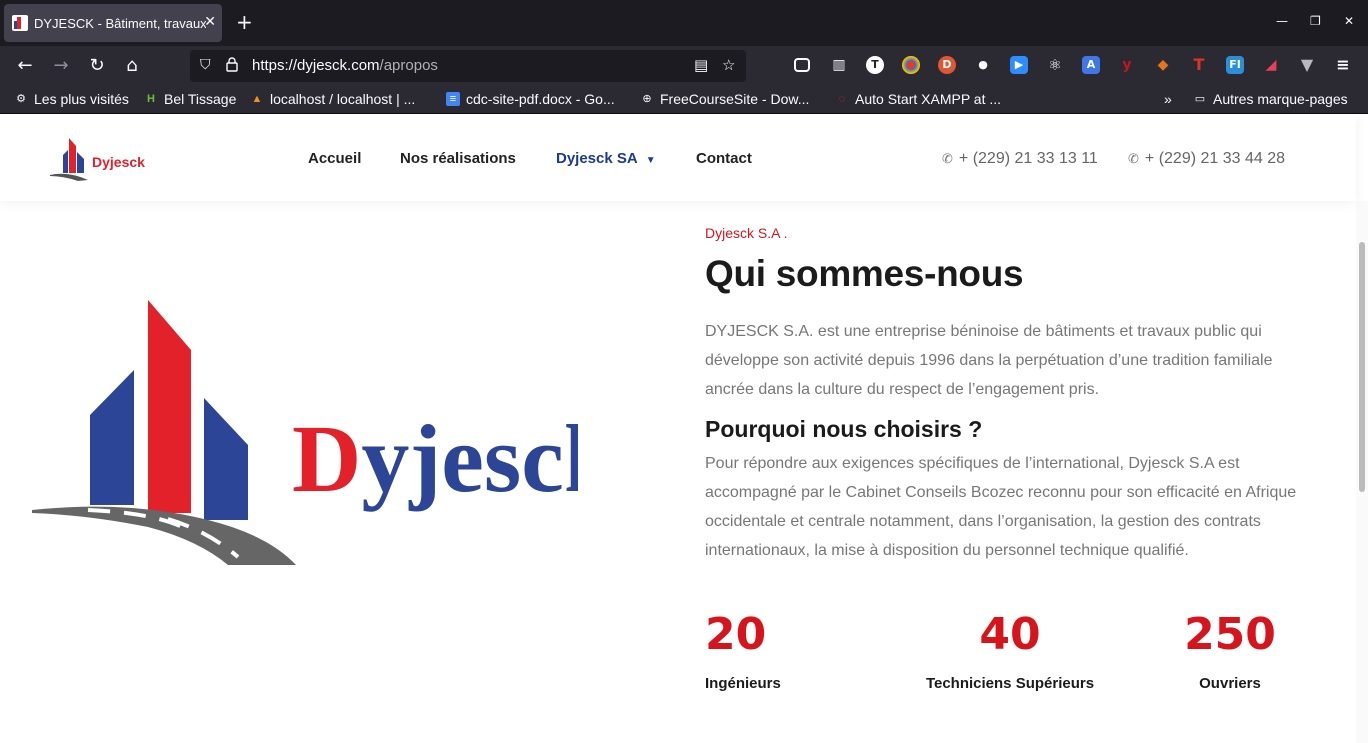 The image size is (1368, 743). What do you see at coordinates (61, 66) in the screenshot?
I see `forward-button: →` at bounding box center [61, 66].